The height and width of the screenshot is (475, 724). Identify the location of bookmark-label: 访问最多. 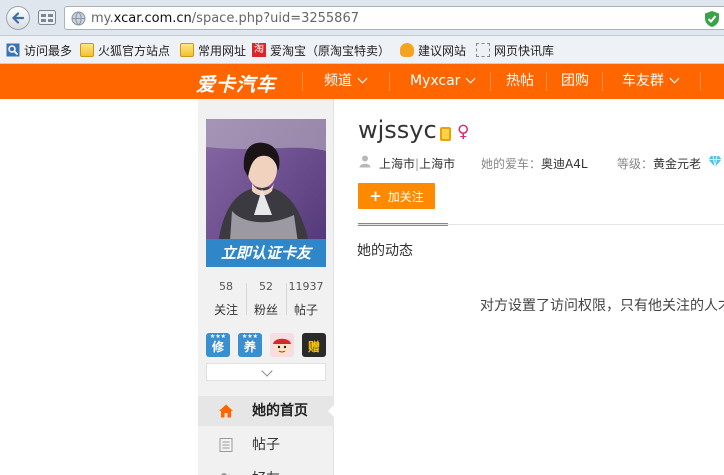
(48, 50).